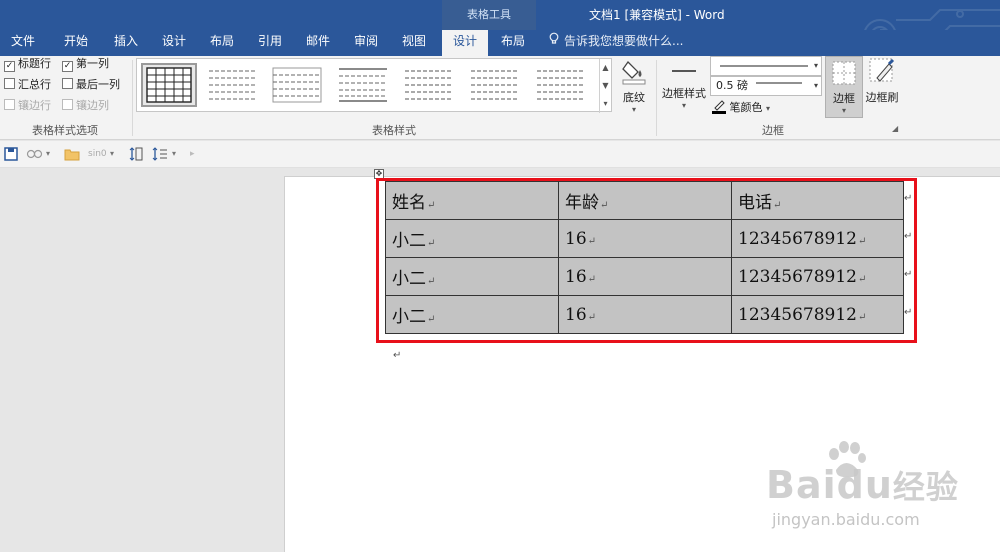  I want to click on pen-icon, so click(719, 107).